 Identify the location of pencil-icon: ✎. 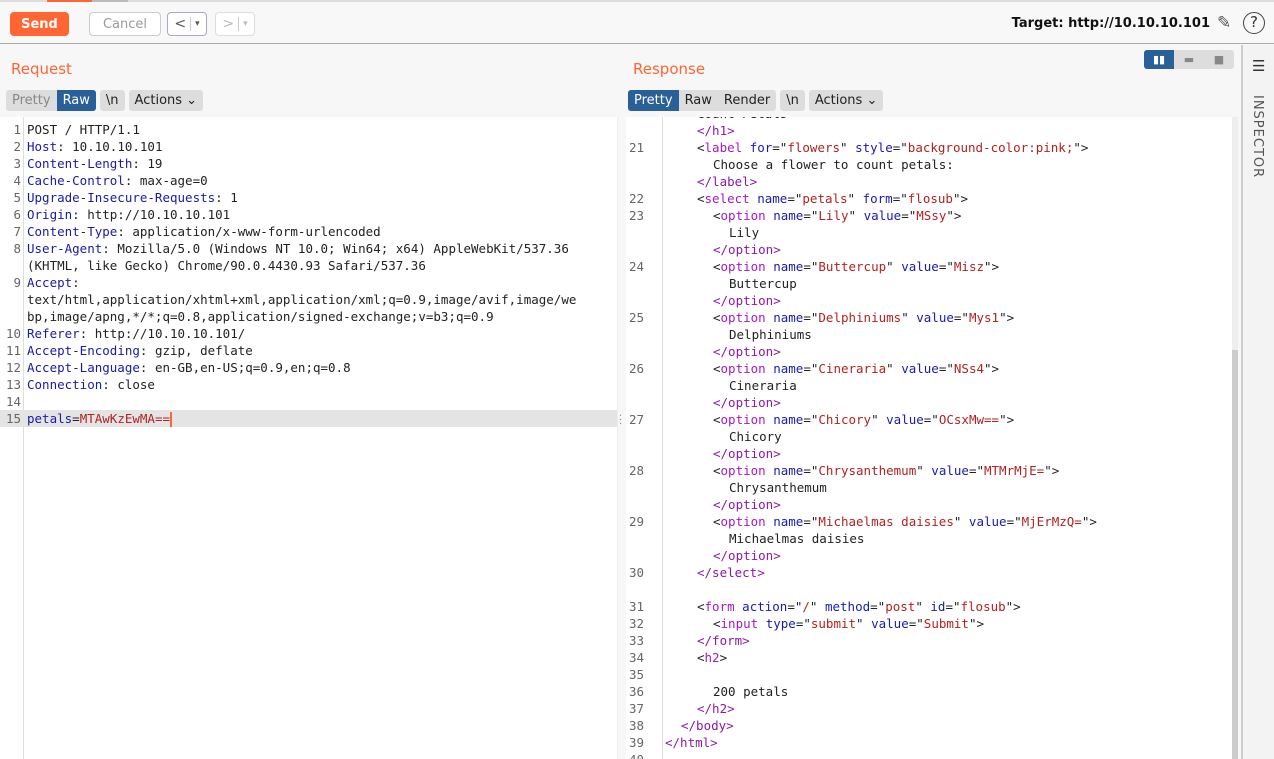
(1224, 23).